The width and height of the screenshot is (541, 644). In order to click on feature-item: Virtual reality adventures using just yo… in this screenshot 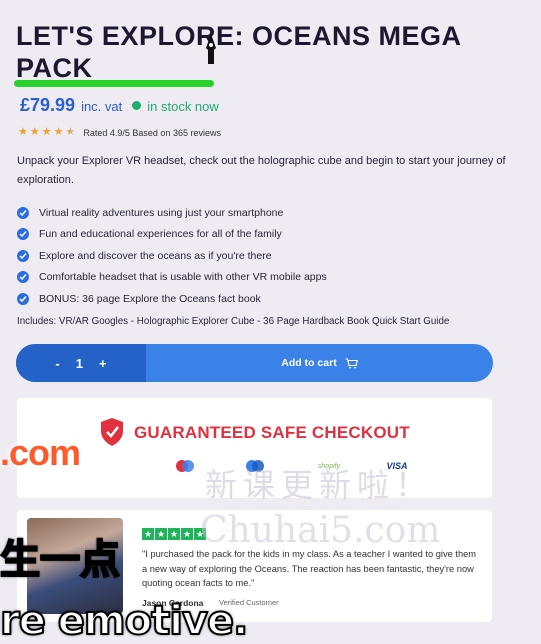, I will do `click(172, 213)`.